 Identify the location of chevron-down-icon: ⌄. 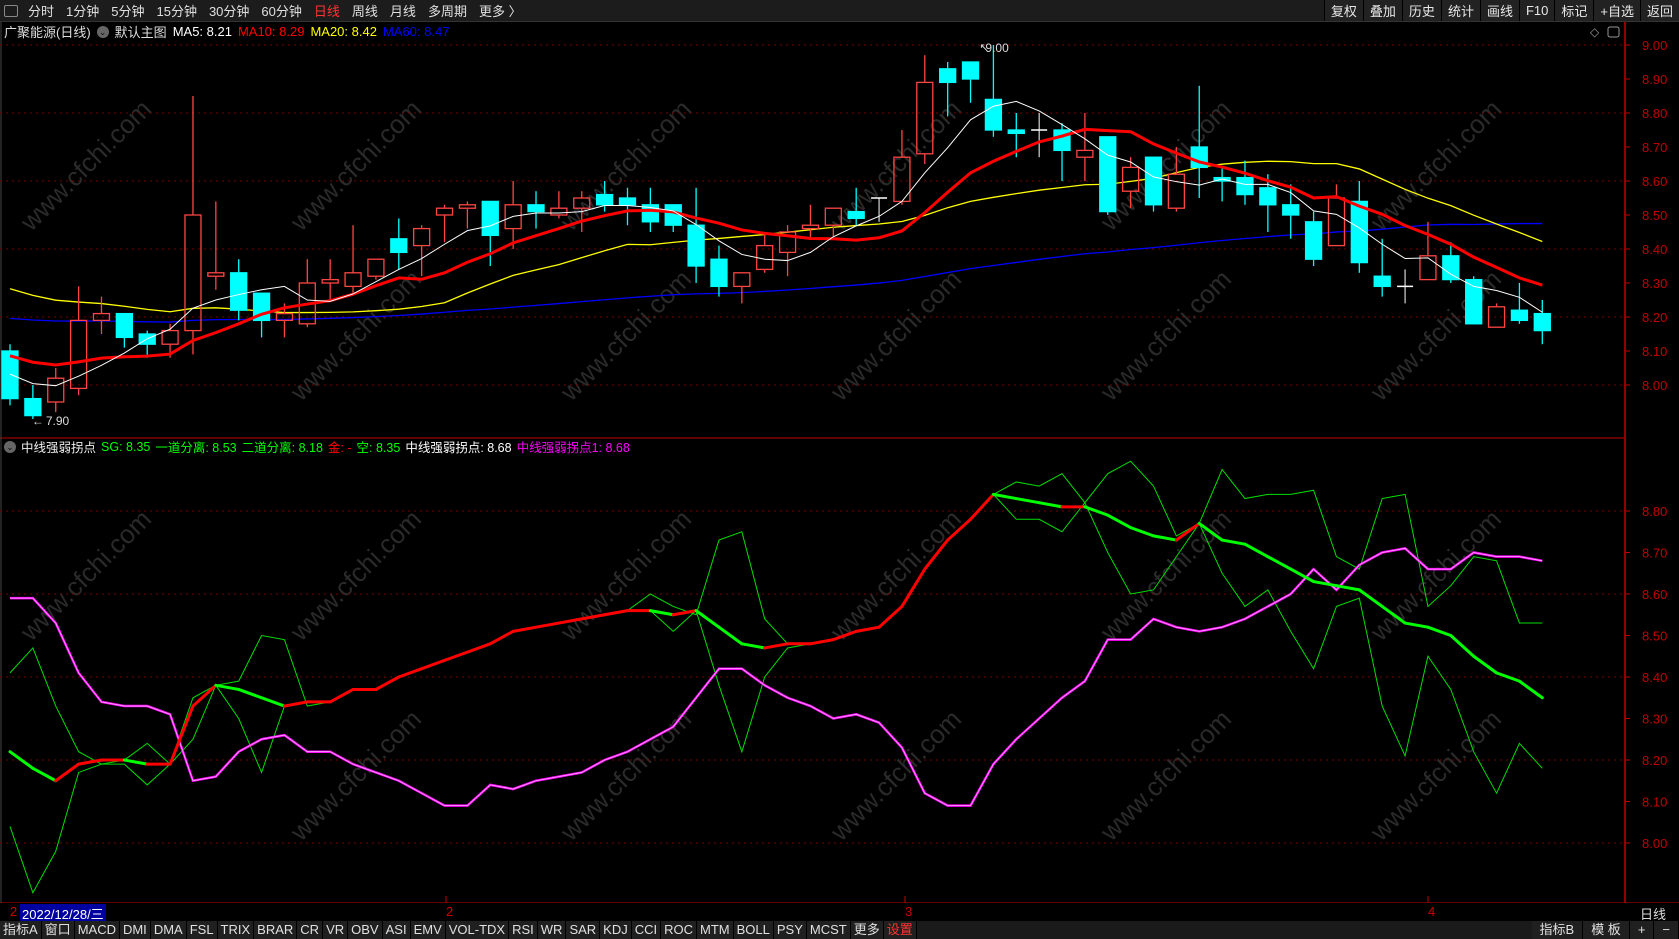
(10, 446).